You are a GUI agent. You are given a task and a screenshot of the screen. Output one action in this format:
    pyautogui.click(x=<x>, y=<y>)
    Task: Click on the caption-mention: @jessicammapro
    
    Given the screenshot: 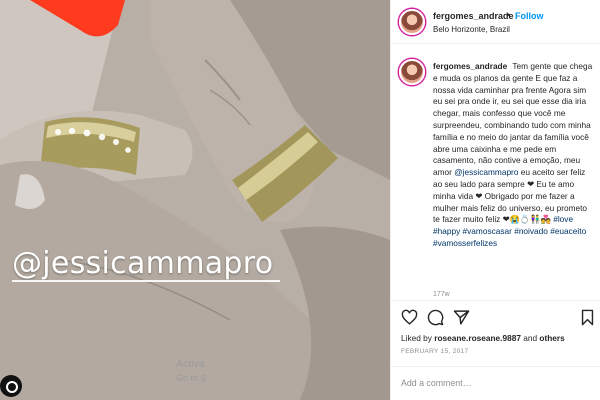 What is the action you would take?
    pyautogui.click(x=486, y=172)
    